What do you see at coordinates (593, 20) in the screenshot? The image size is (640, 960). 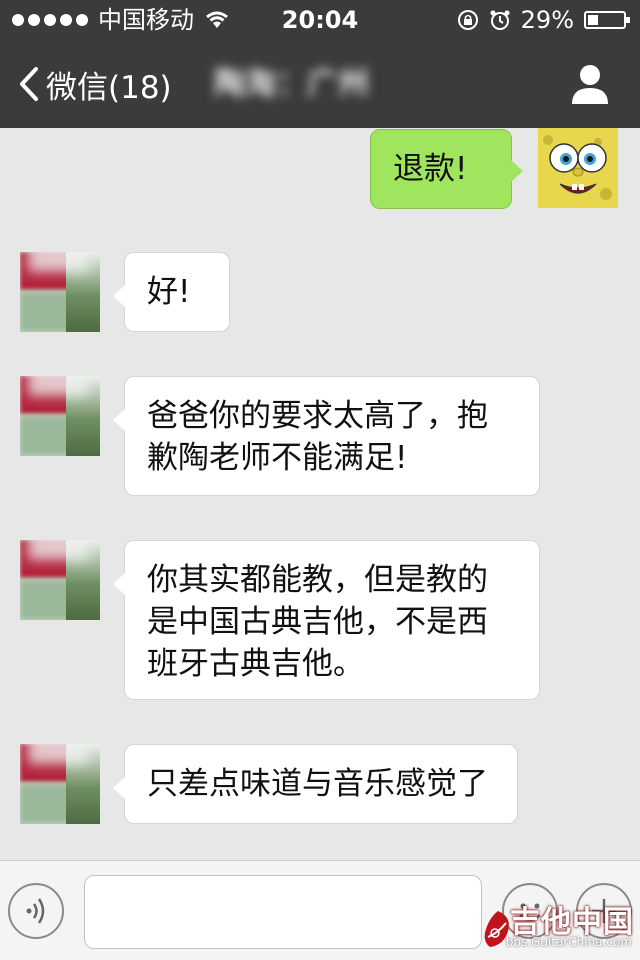 I see `battery-level` at bounding box center [593, 20].